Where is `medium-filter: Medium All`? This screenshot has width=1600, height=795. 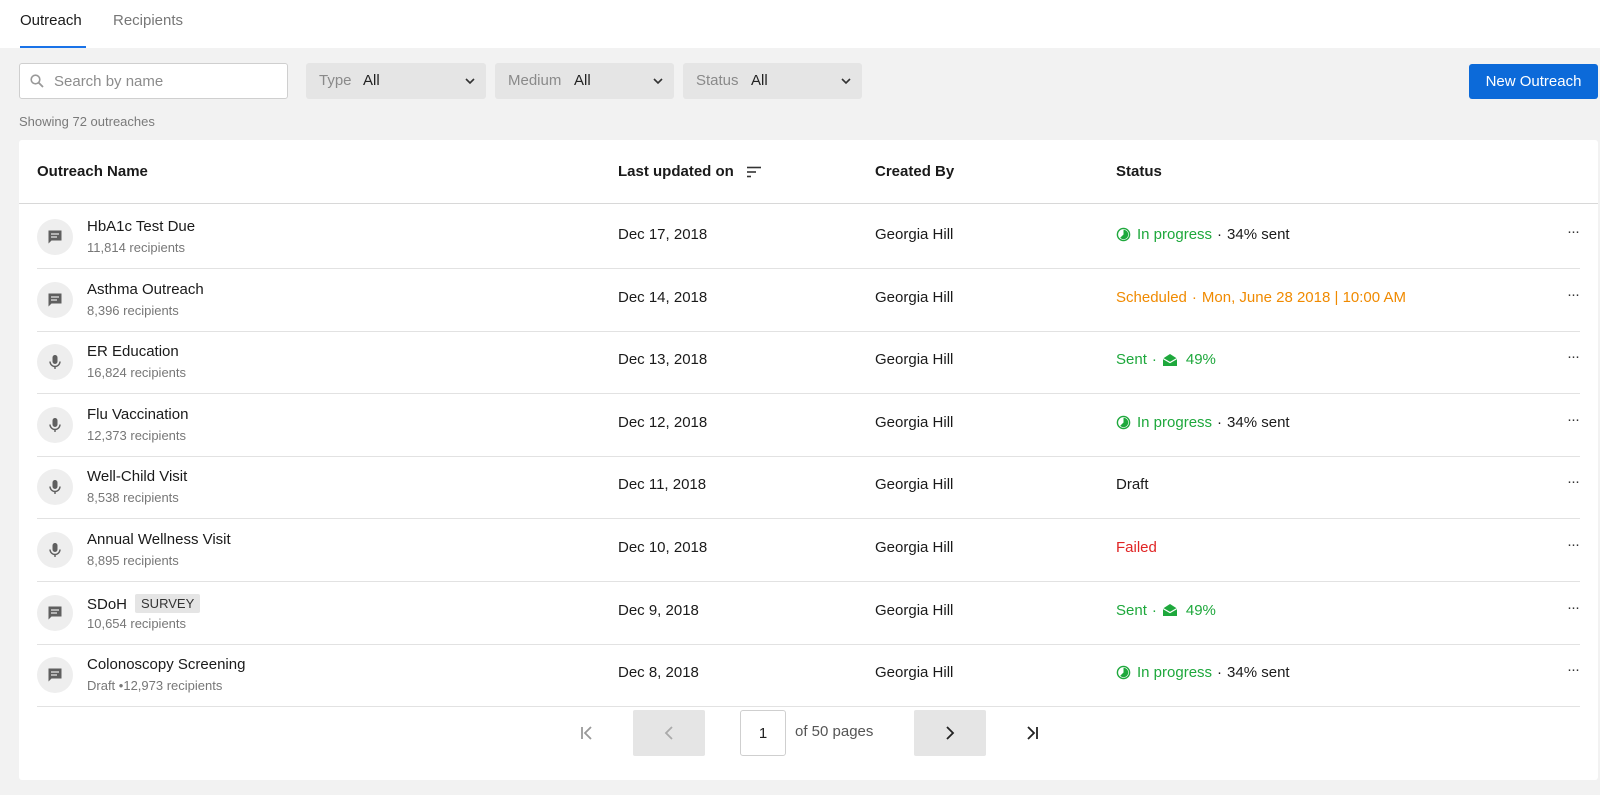 medium-filter: Medium All is located at coordinates (584, 81).